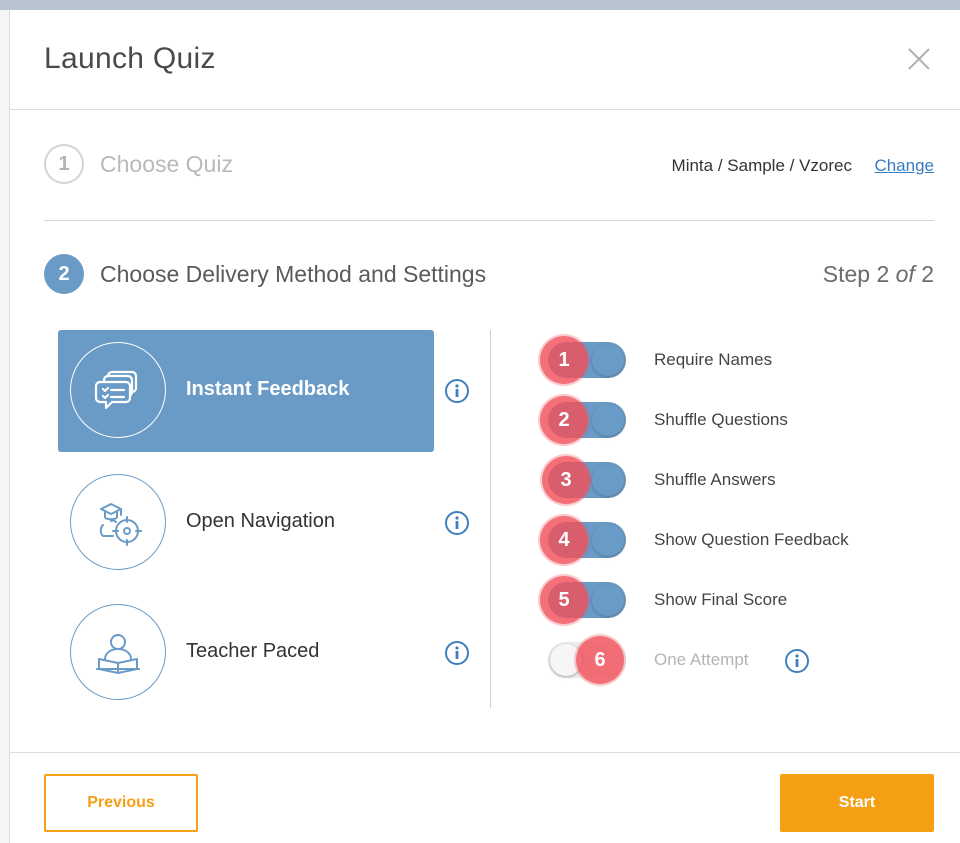  I want to click on setting-label: One Attempt, so click(701, 659).